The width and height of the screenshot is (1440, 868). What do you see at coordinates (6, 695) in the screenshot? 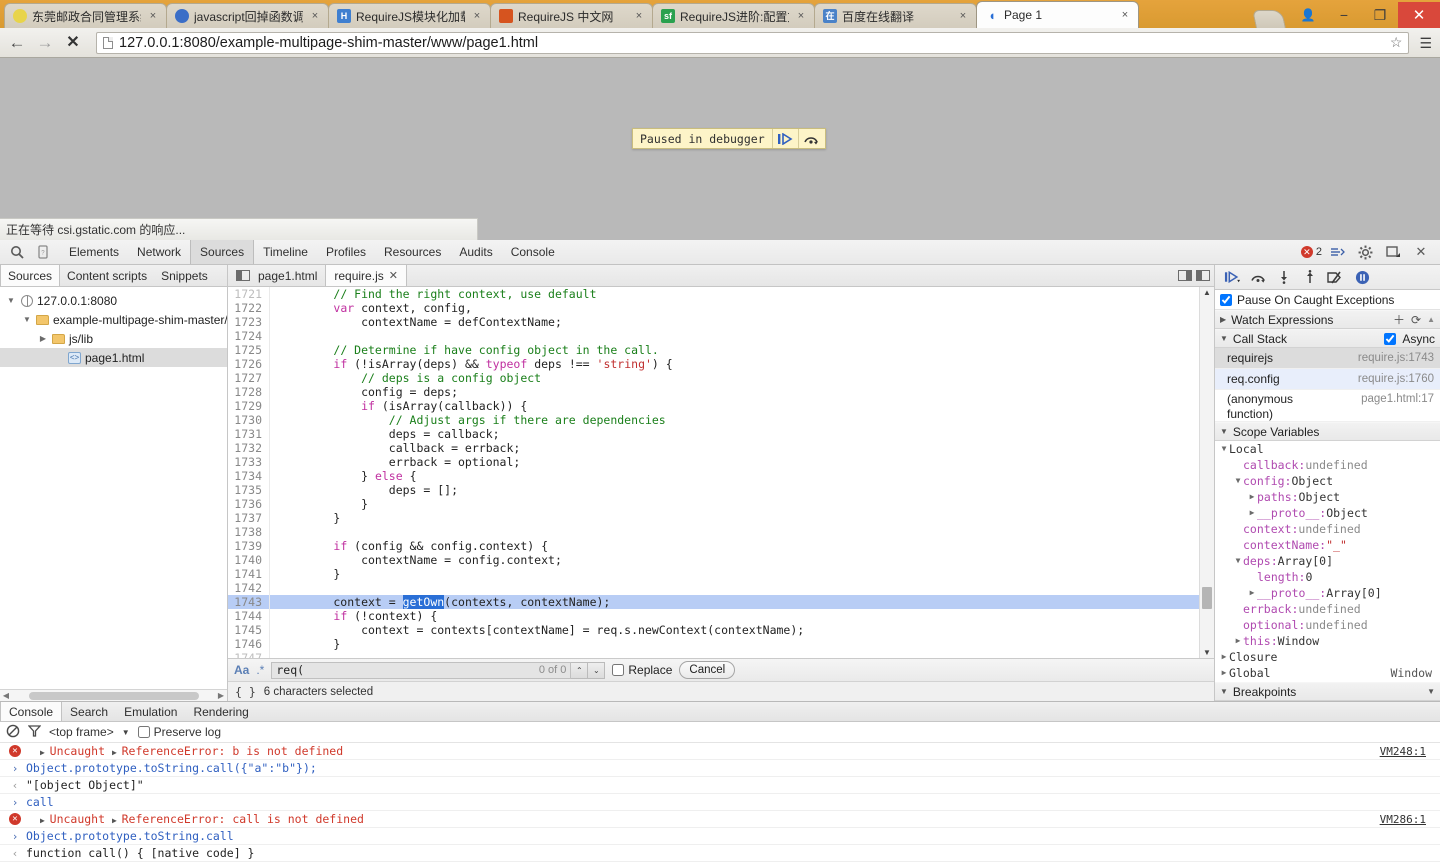
I see `scroll-left-arrow-icon: ◀` at bounding box center [6, 695].